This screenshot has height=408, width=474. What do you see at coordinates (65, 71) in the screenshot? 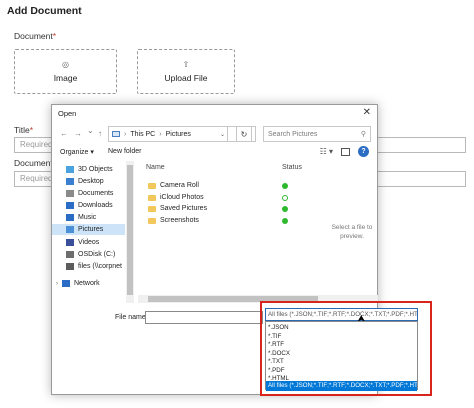
I see `upload-image-button: ◎ Image` at bounding box center [65, 71].